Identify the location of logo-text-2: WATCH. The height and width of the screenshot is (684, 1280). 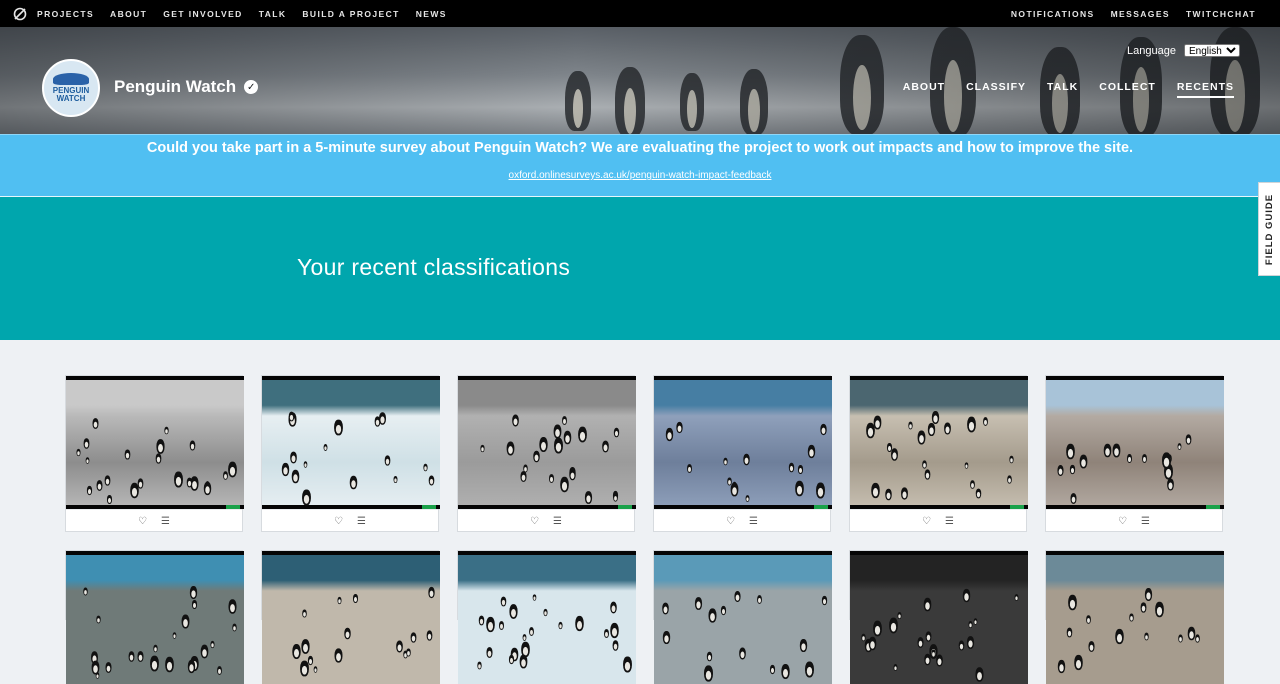
(71, 98).